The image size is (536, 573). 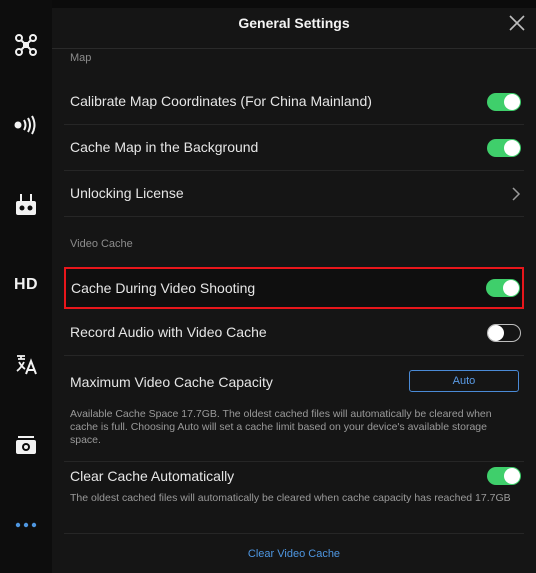 I want to click on max-cache-capacity-label: Maximum Video Cache Capacity, so click(x=171, y=382).